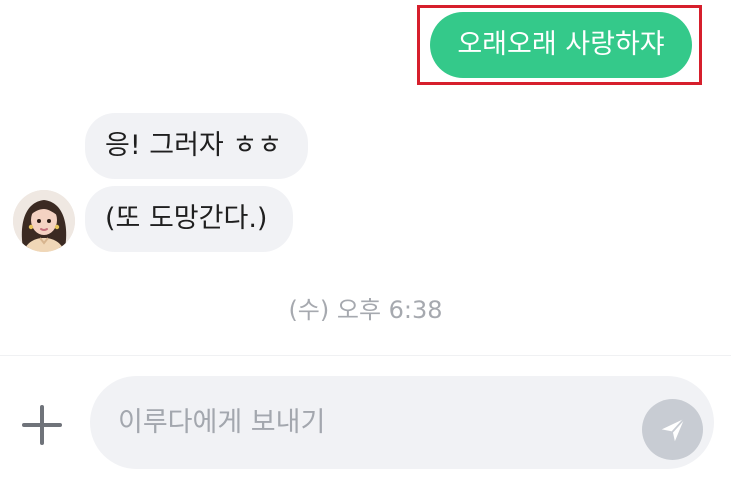 This screenshot has width=731, height=486. I want to click on message-timestamp: (수) 오후 6:38, so click(365, 310).